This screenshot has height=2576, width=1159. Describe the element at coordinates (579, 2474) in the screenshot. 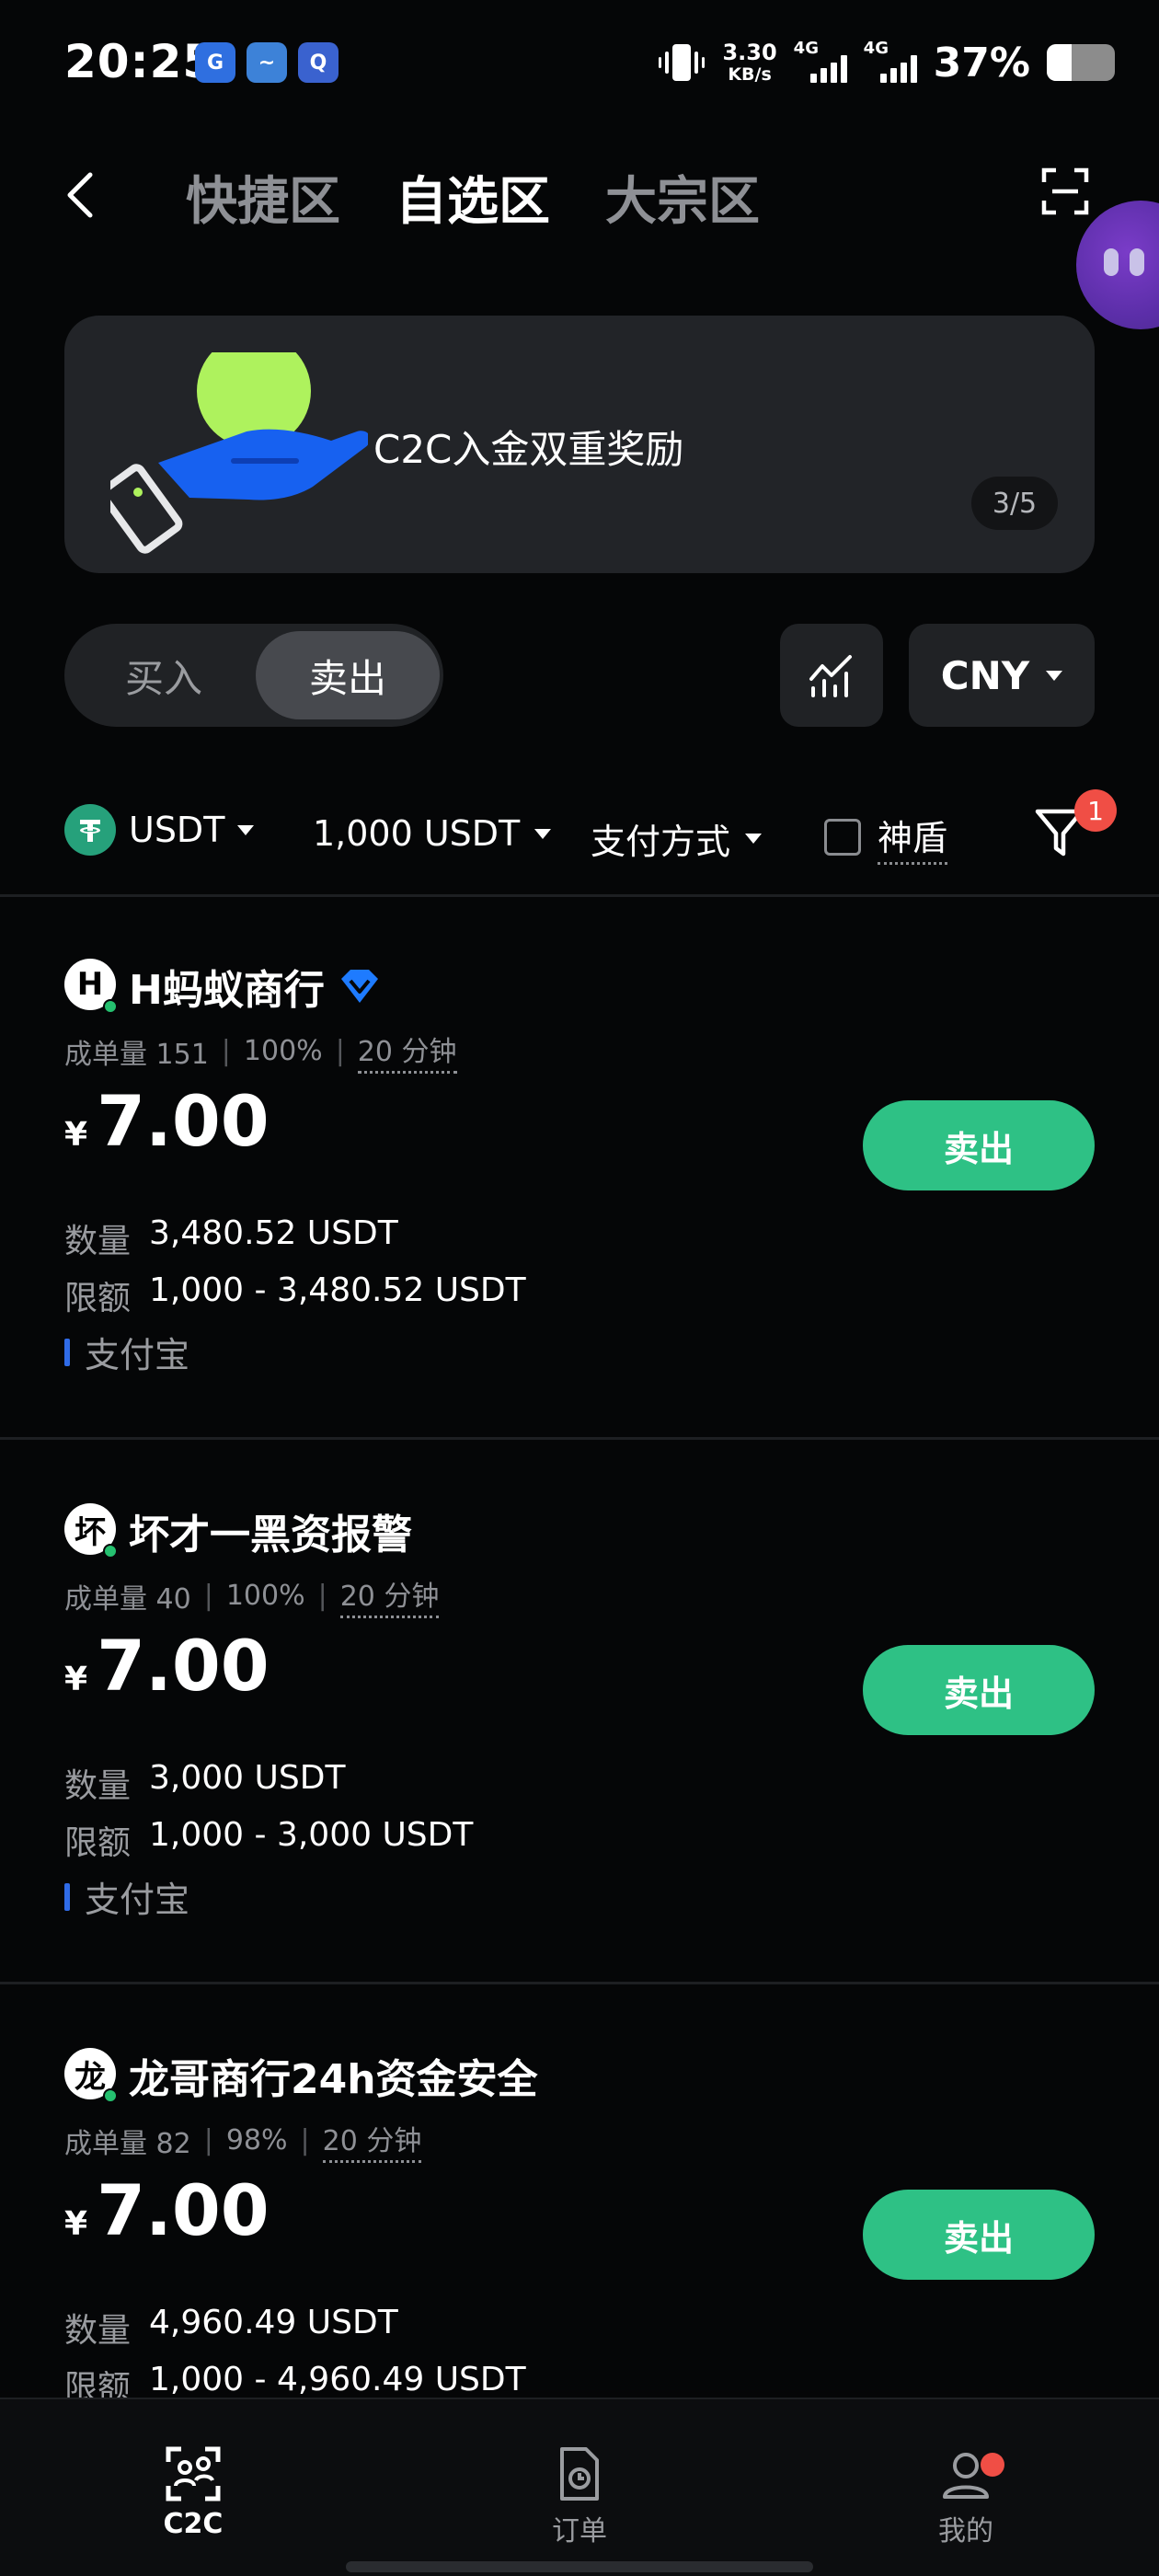

I see `orders-icon` at that location.